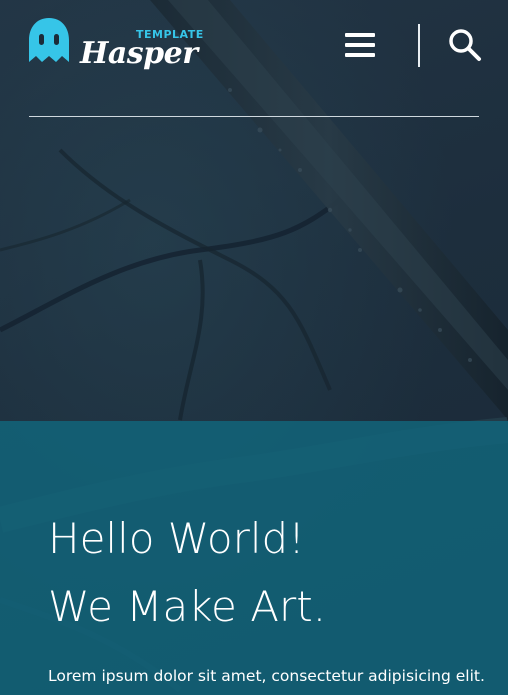  Describe the element at coordinates (419, 45) in the screenshot. I see `header-divider` at that location.